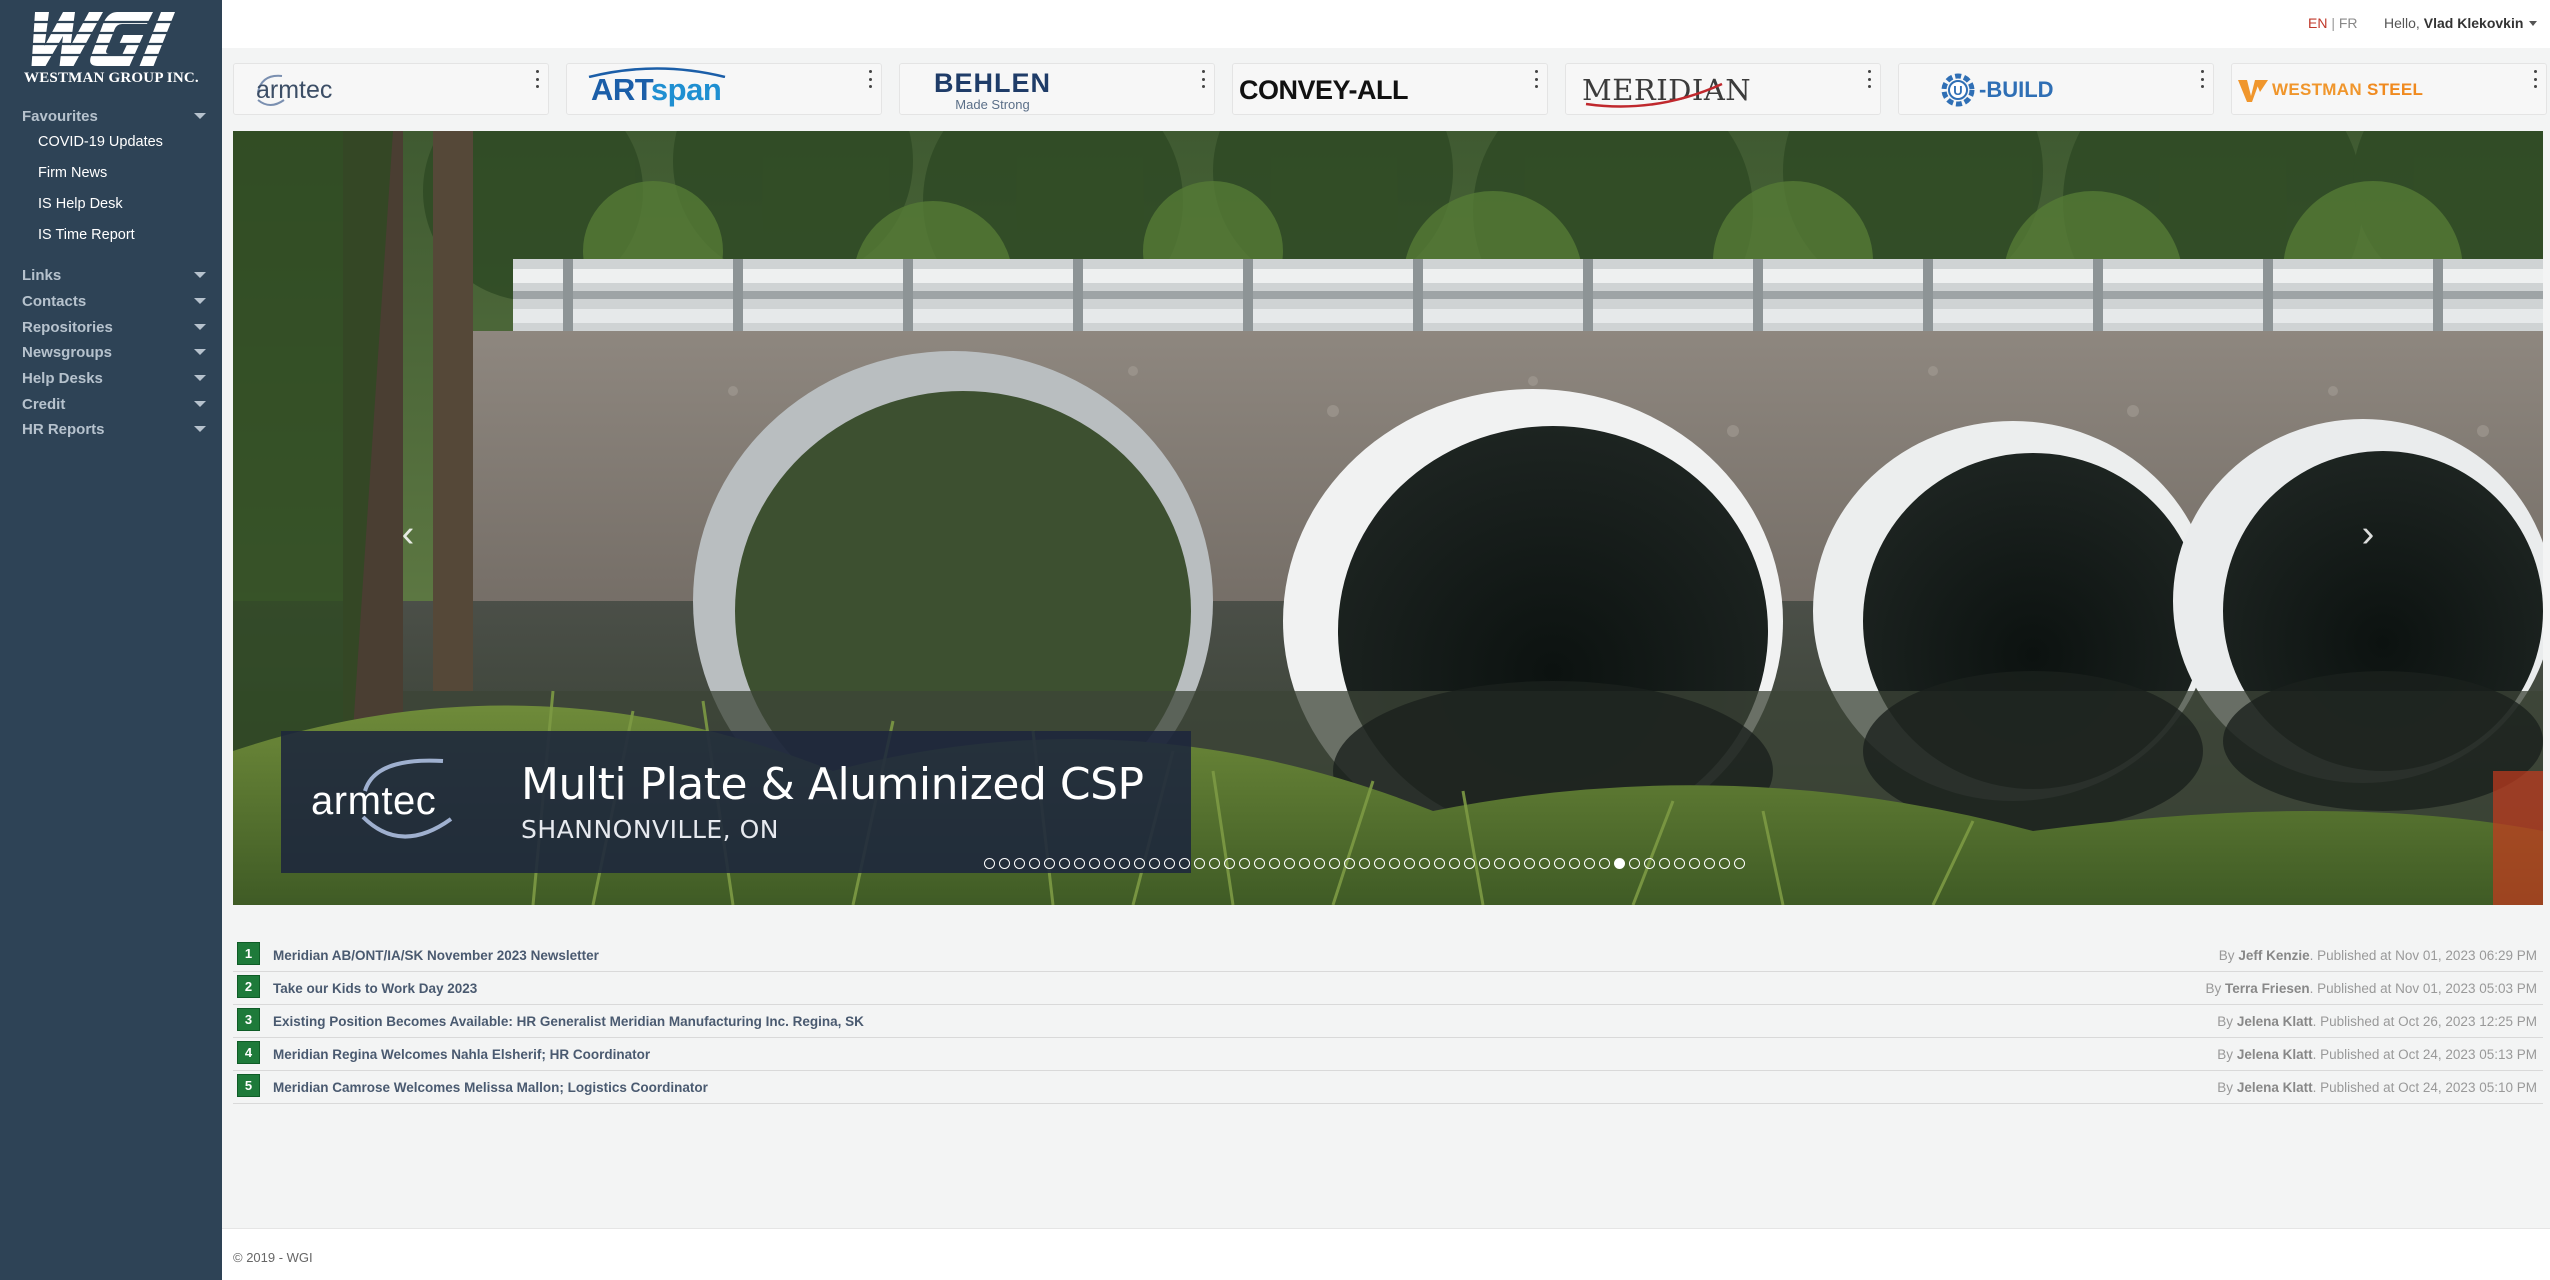 The image size is (2550, 1280). What do you see at coordinates (80, 204) in the screenshot?
I see `favourite-is-help-desk: IS Help Desk` at bounding box center [80, 204].